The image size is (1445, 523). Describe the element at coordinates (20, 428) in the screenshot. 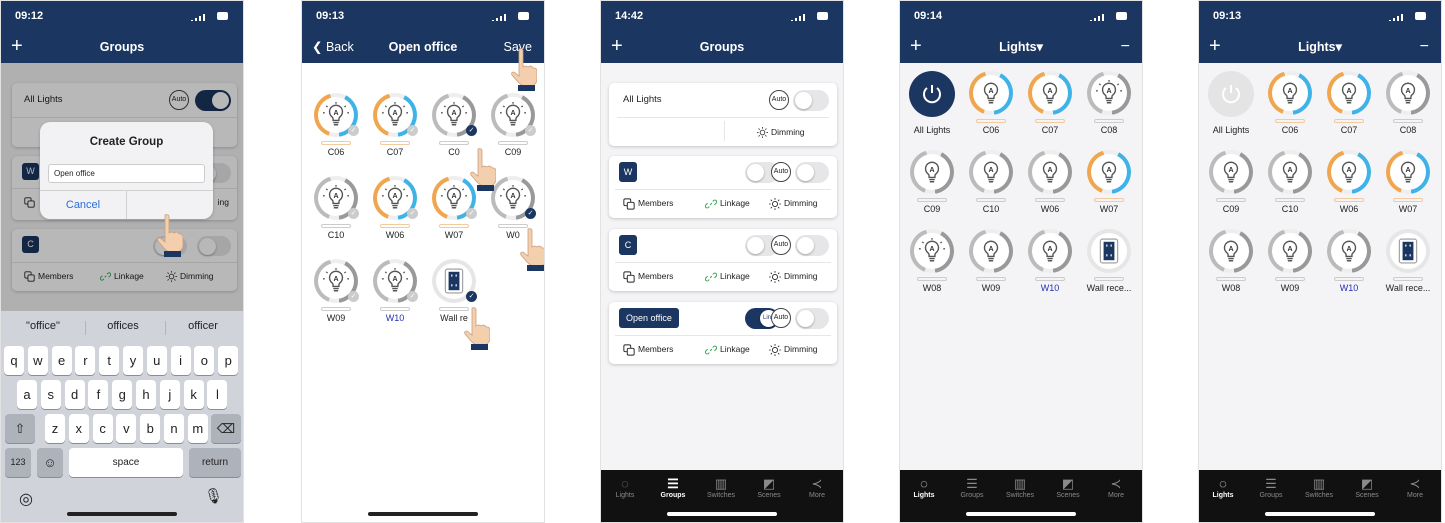

I see `shift-key: ⇧` at that location.